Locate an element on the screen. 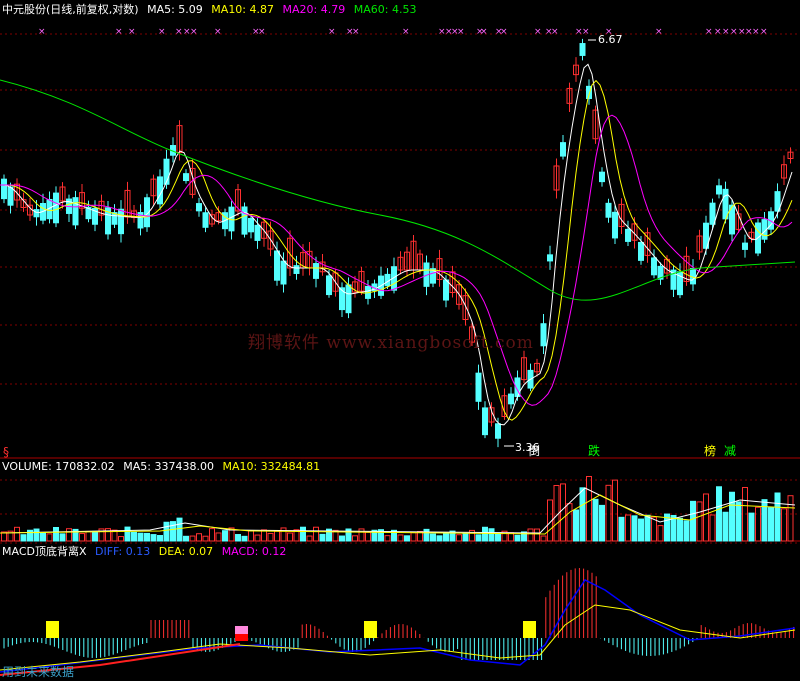 The height and width of the screenshot is (681, 800). ma60-value: MA60: 4.53 is located at coordinates (385, 9).